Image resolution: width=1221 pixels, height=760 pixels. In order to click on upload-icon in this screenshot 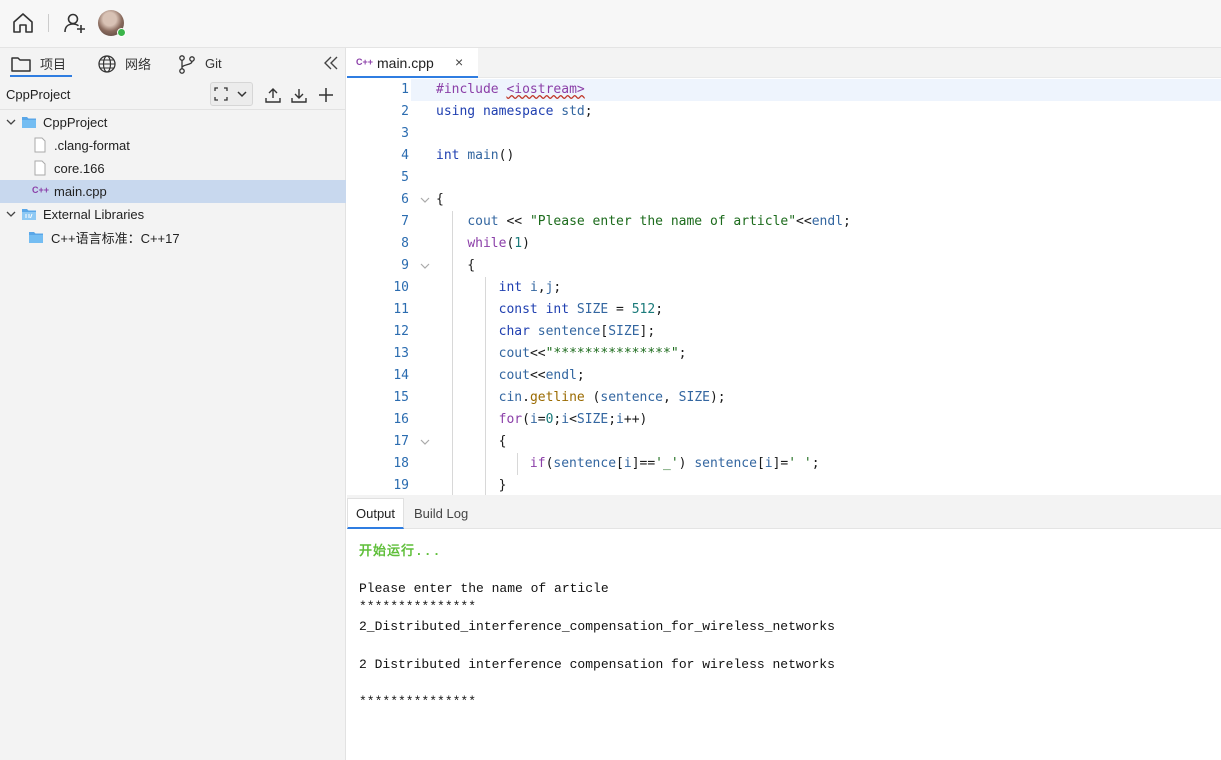, I will do `click(273, 95)`.